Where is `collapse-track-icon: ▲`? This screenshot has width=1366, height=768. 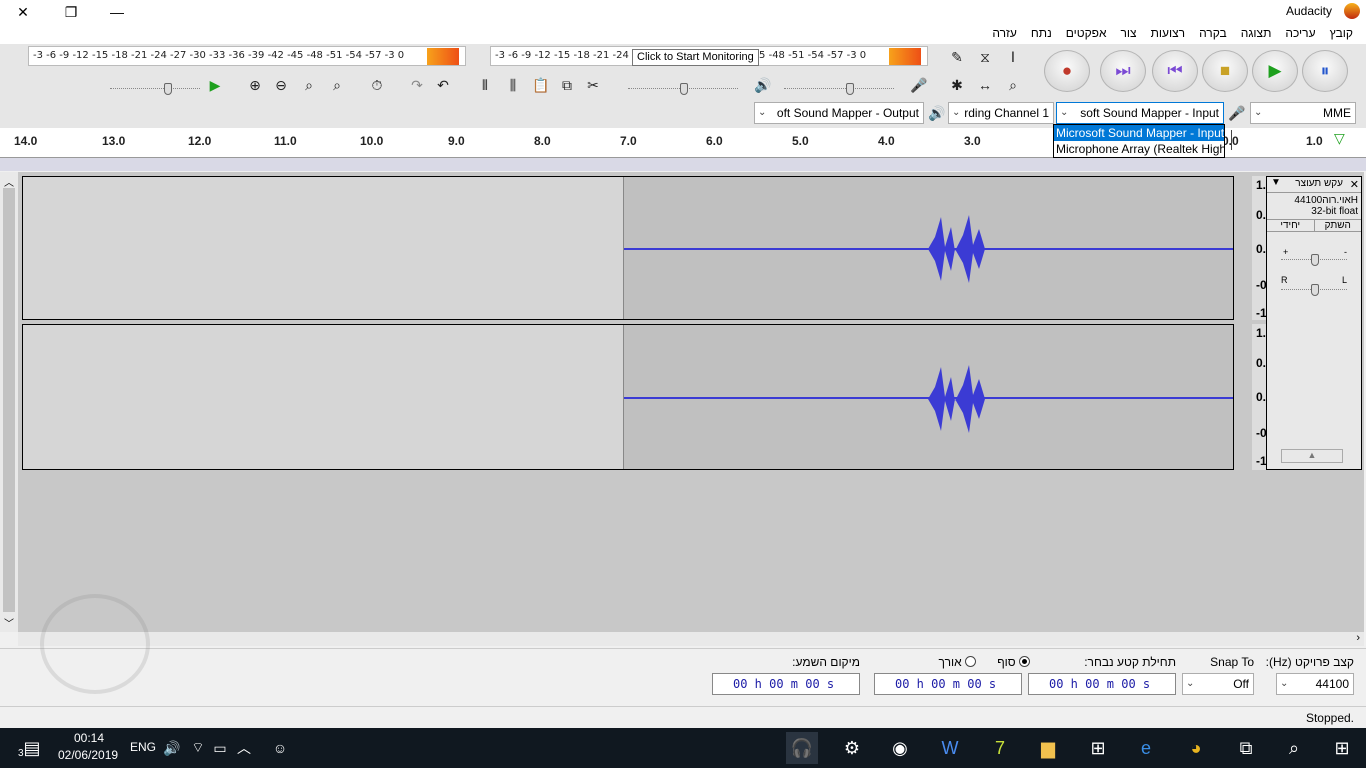 collapse-track-icon: ▲ is located at coordinates (1312, 456).